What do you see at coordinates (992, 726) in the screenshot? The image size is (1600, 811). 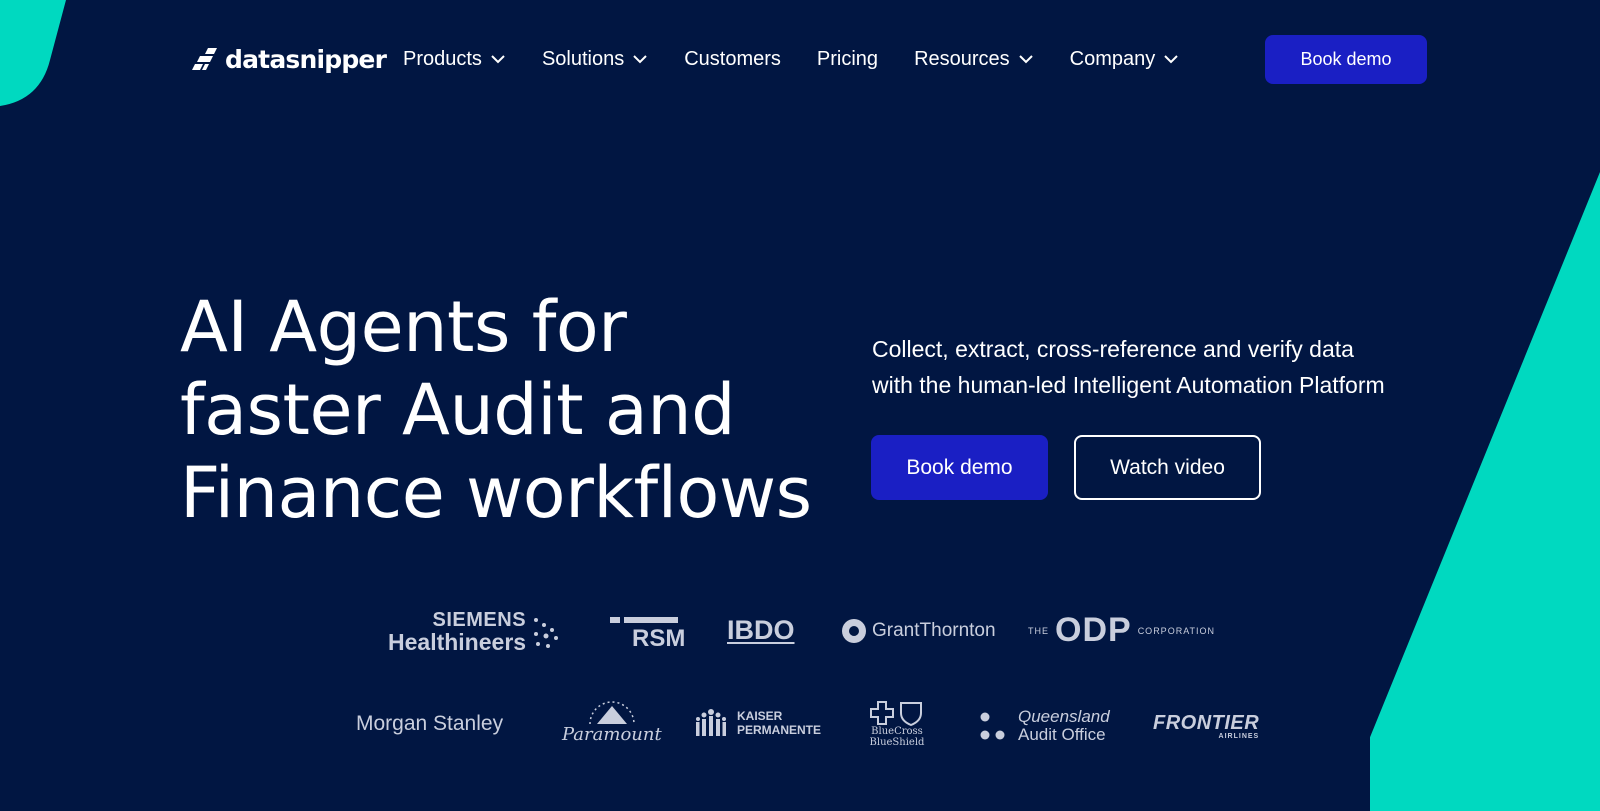 I see `qao-dots-icon` at bounding box center [992, 726].